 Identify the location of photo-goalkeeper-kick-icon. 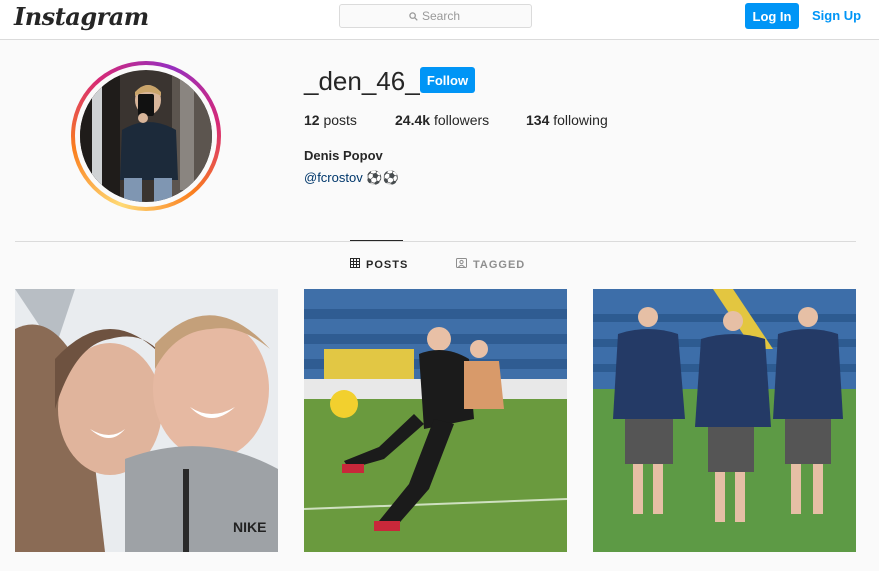
(435, 420).